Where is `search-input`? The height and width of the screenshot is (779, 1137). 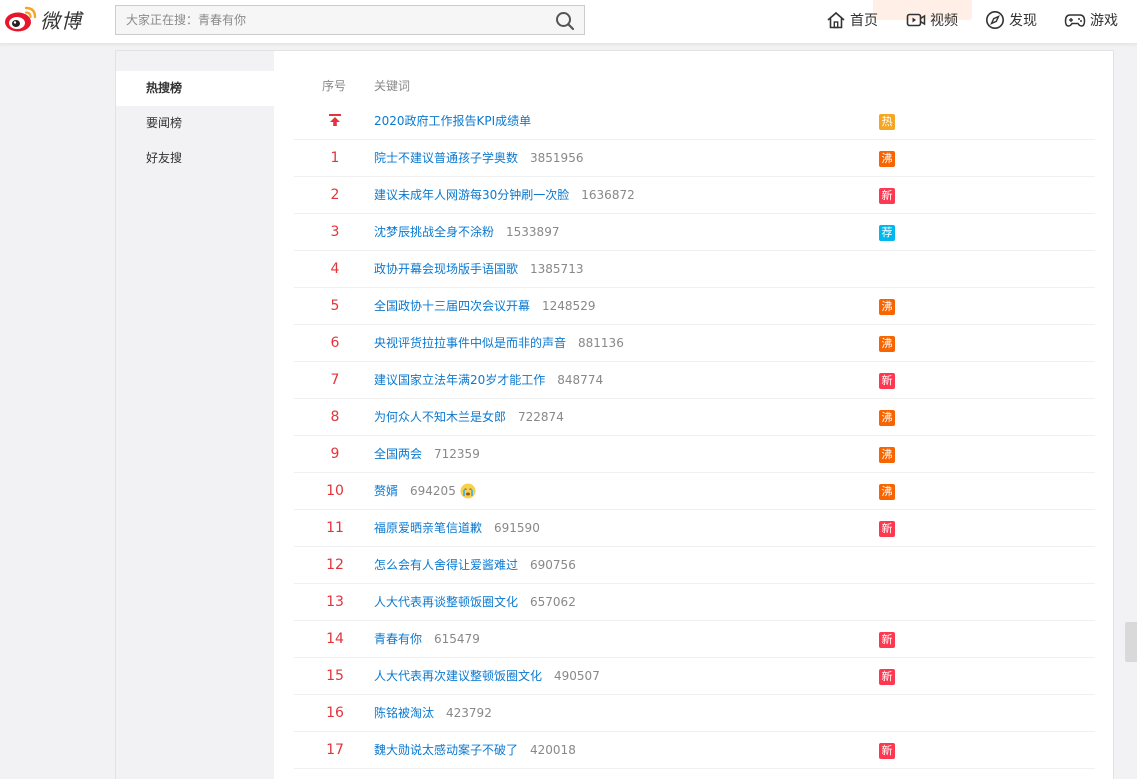 search-input is located at coordinates (326, 20).